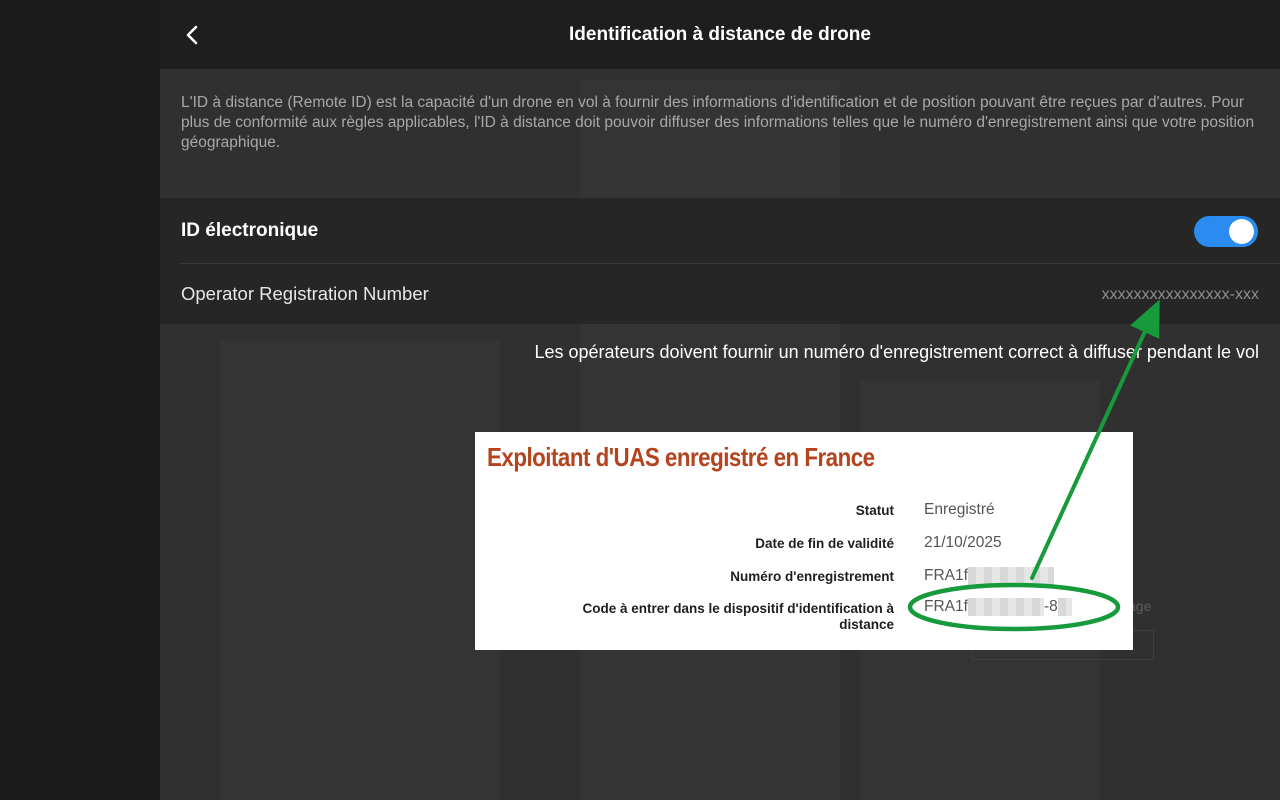  Describe the element at coordinates (812, 576) in the screenshot. I see `card-label: Numéro d'enregistrement` at that location.